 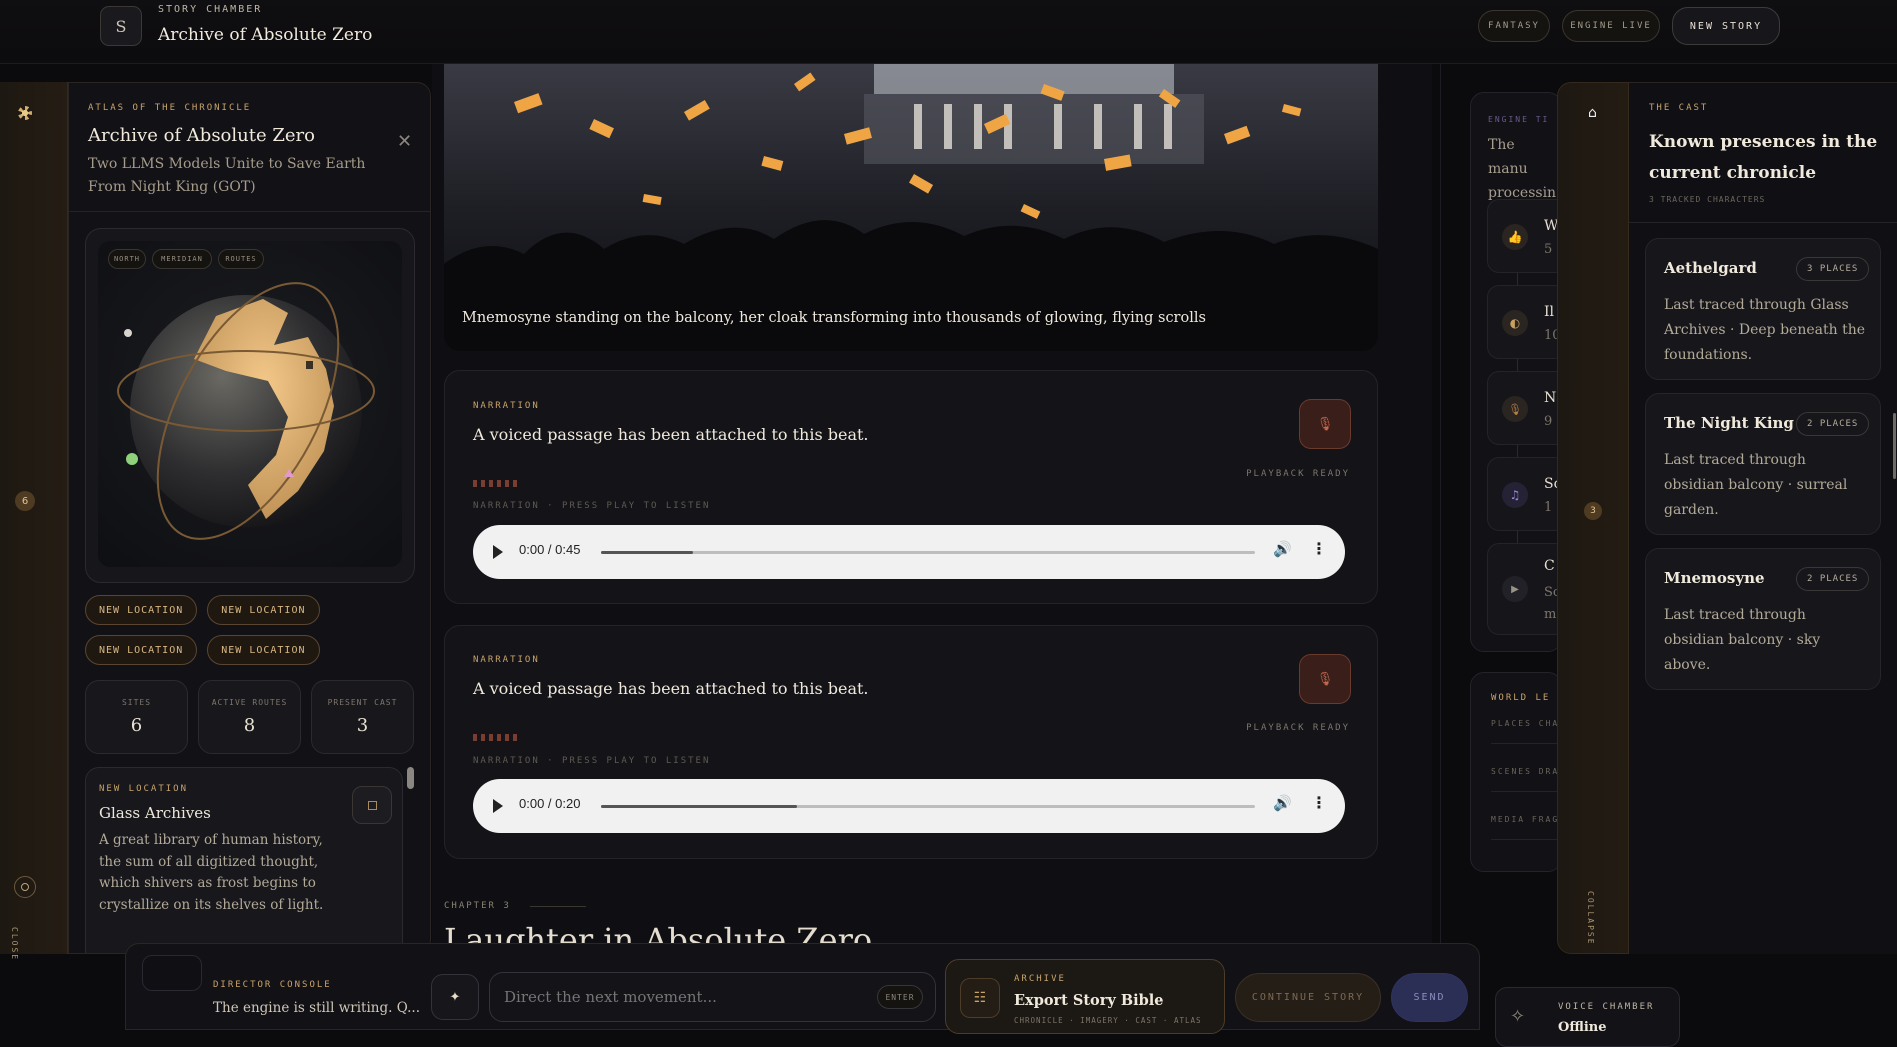 I want to click on audio-player: 0:00 / 0:20 🔊 ⋮, so click(x=909, y=806).